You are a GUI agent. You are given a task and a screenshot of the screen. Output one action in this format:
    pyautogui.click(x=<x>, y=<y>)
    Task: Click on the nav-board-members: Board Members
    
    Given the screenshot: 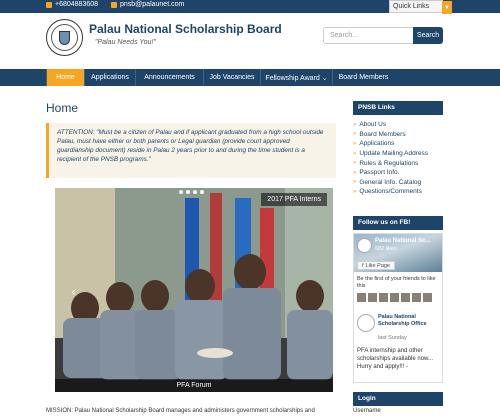 What is the action you would take?
    pyautogui.click(x=363, y=77)
    